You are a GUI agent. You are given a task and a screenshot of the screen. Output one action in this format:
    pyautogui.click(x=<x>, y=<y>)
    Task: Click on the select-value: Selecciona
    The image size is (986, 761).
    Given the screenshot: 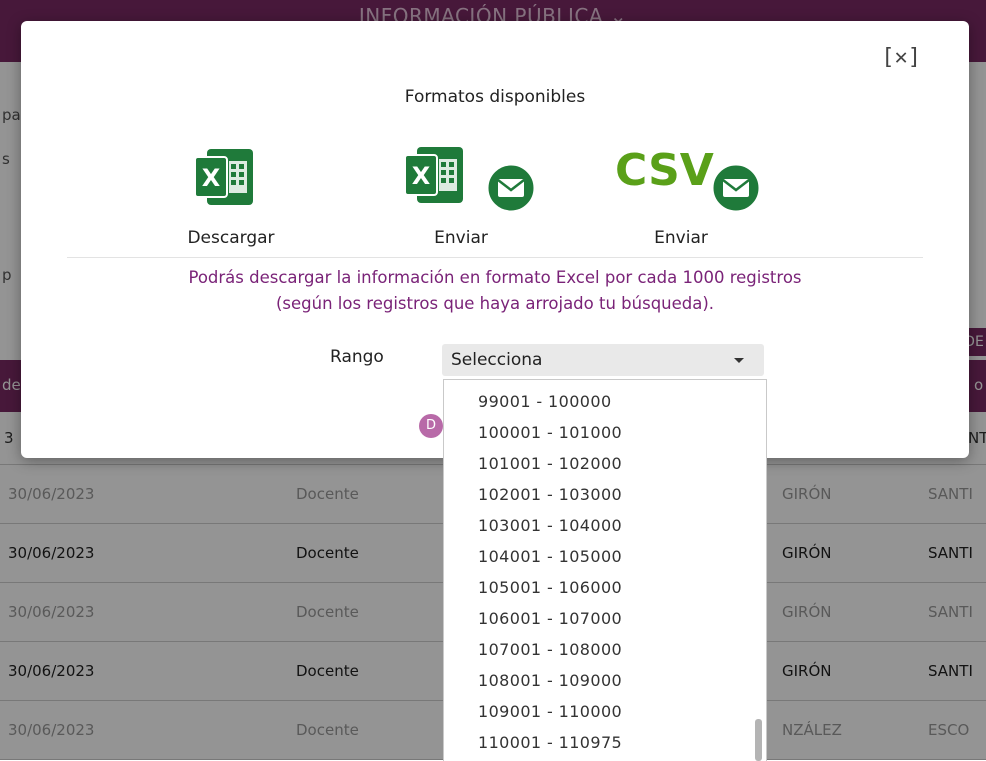 What is the action you would take?
    pyautogui.click(x=497, y=360)
    